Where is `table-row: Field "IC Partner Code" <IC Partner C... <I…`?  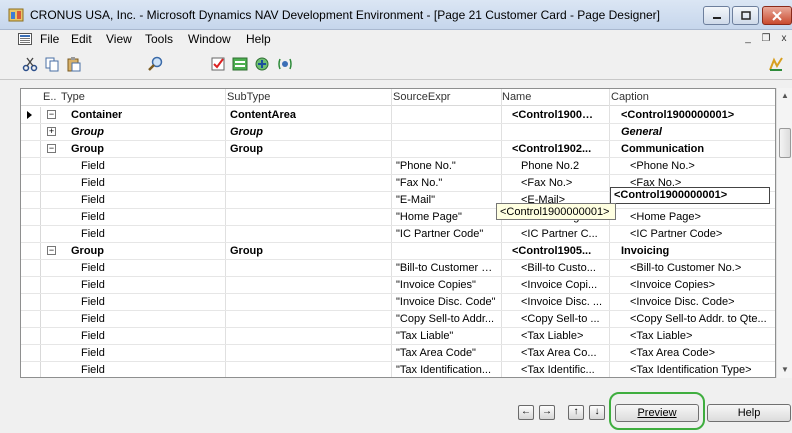
table-row: Field "IC Partner Code" <IC Partner C... <I… is located at coordinates (398, 234).